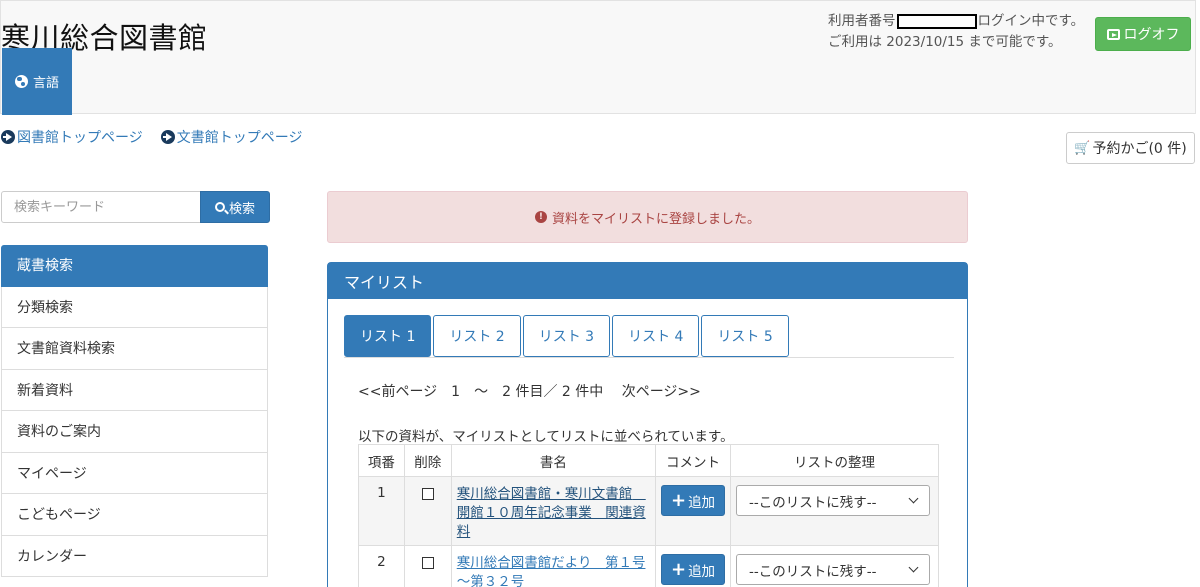 The image size is (1200, 587). I want to click on book-title-link: 寒川総合図書館だより 第１号～第３２号, so click(551, 571).